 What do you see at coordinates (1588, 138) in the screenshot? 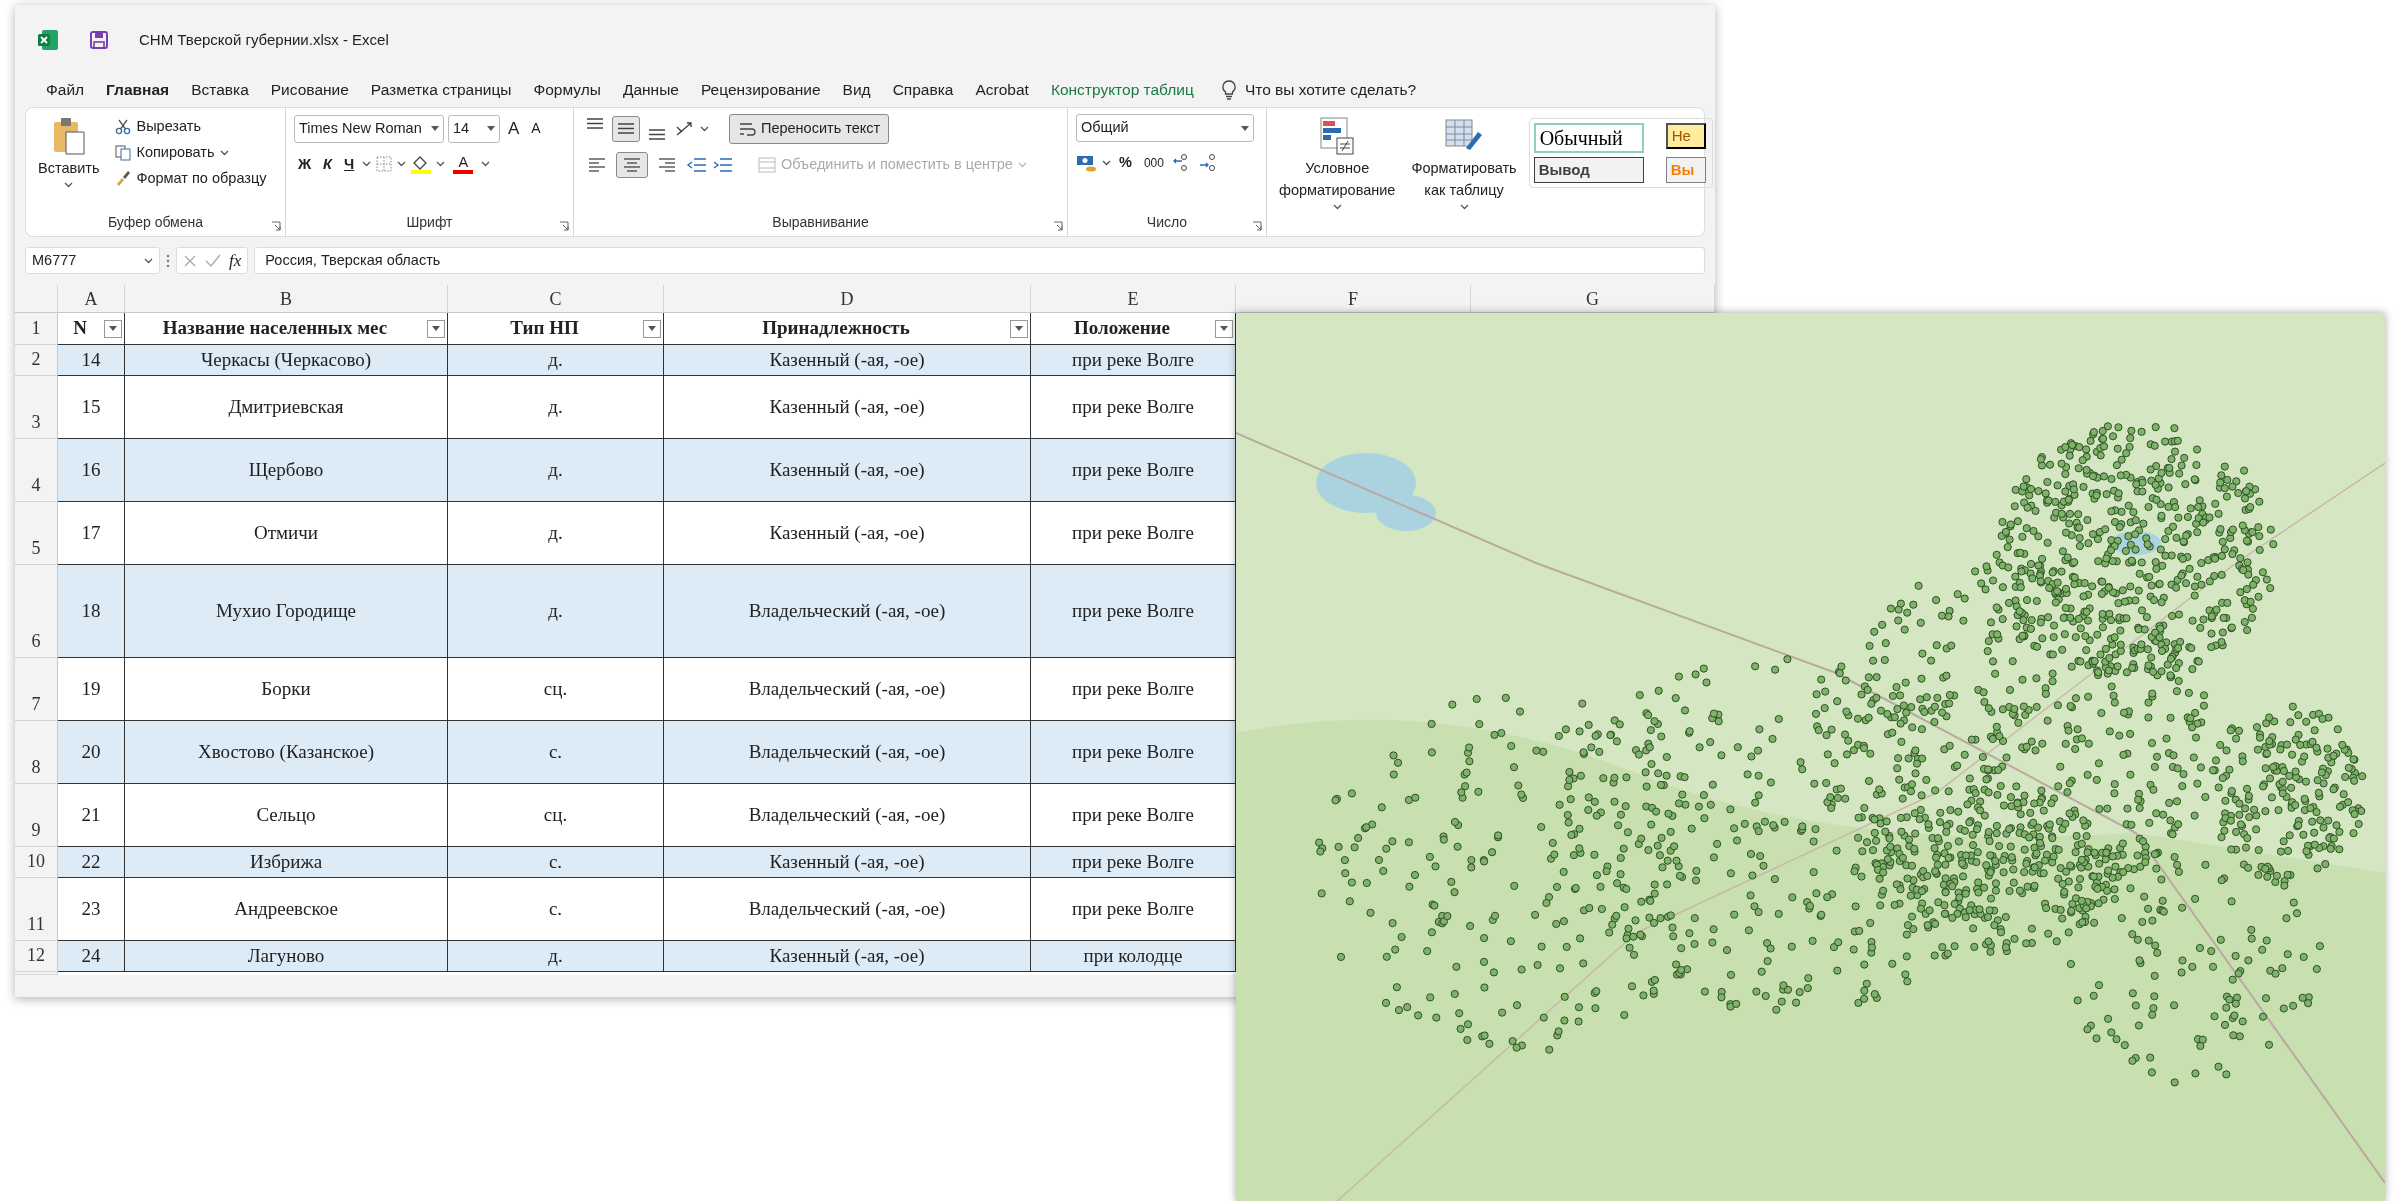
I see `cell-style-item: Обычный` at bounding box center [1588, 138].